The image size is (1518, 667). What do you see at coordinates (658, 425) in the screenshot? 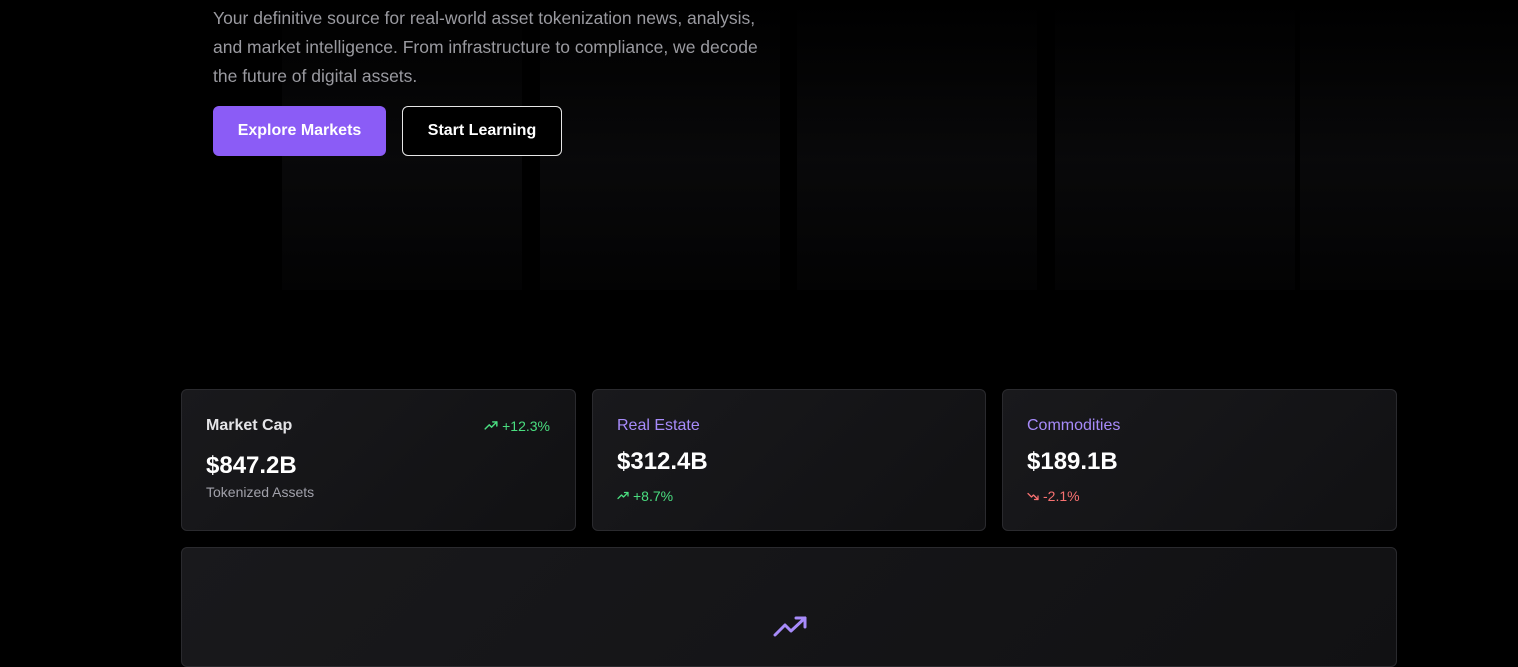
I see `stat-card-title: Real Estate` at bounding box center [658, 425].